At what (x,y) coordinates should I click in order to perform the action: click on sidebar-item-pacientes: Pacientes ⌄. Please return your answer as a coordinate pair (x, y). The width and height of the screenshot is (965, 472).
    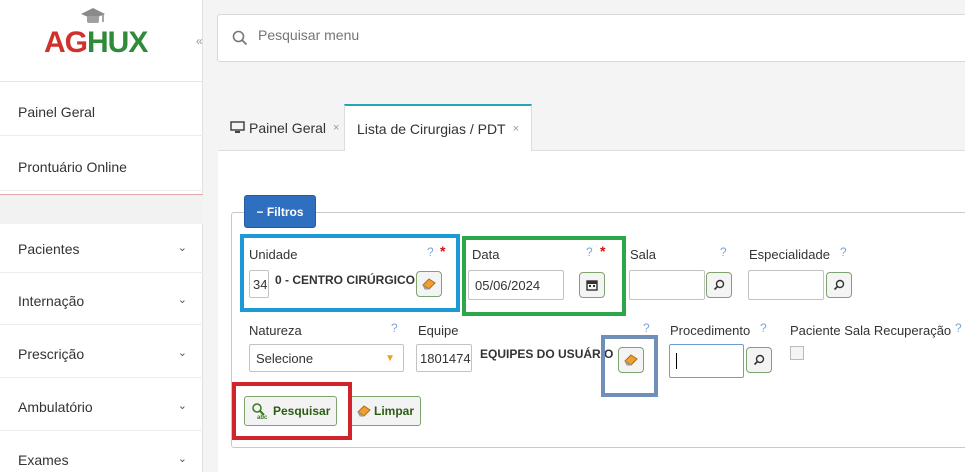
    Looking at the image, I should click on (101, 249).